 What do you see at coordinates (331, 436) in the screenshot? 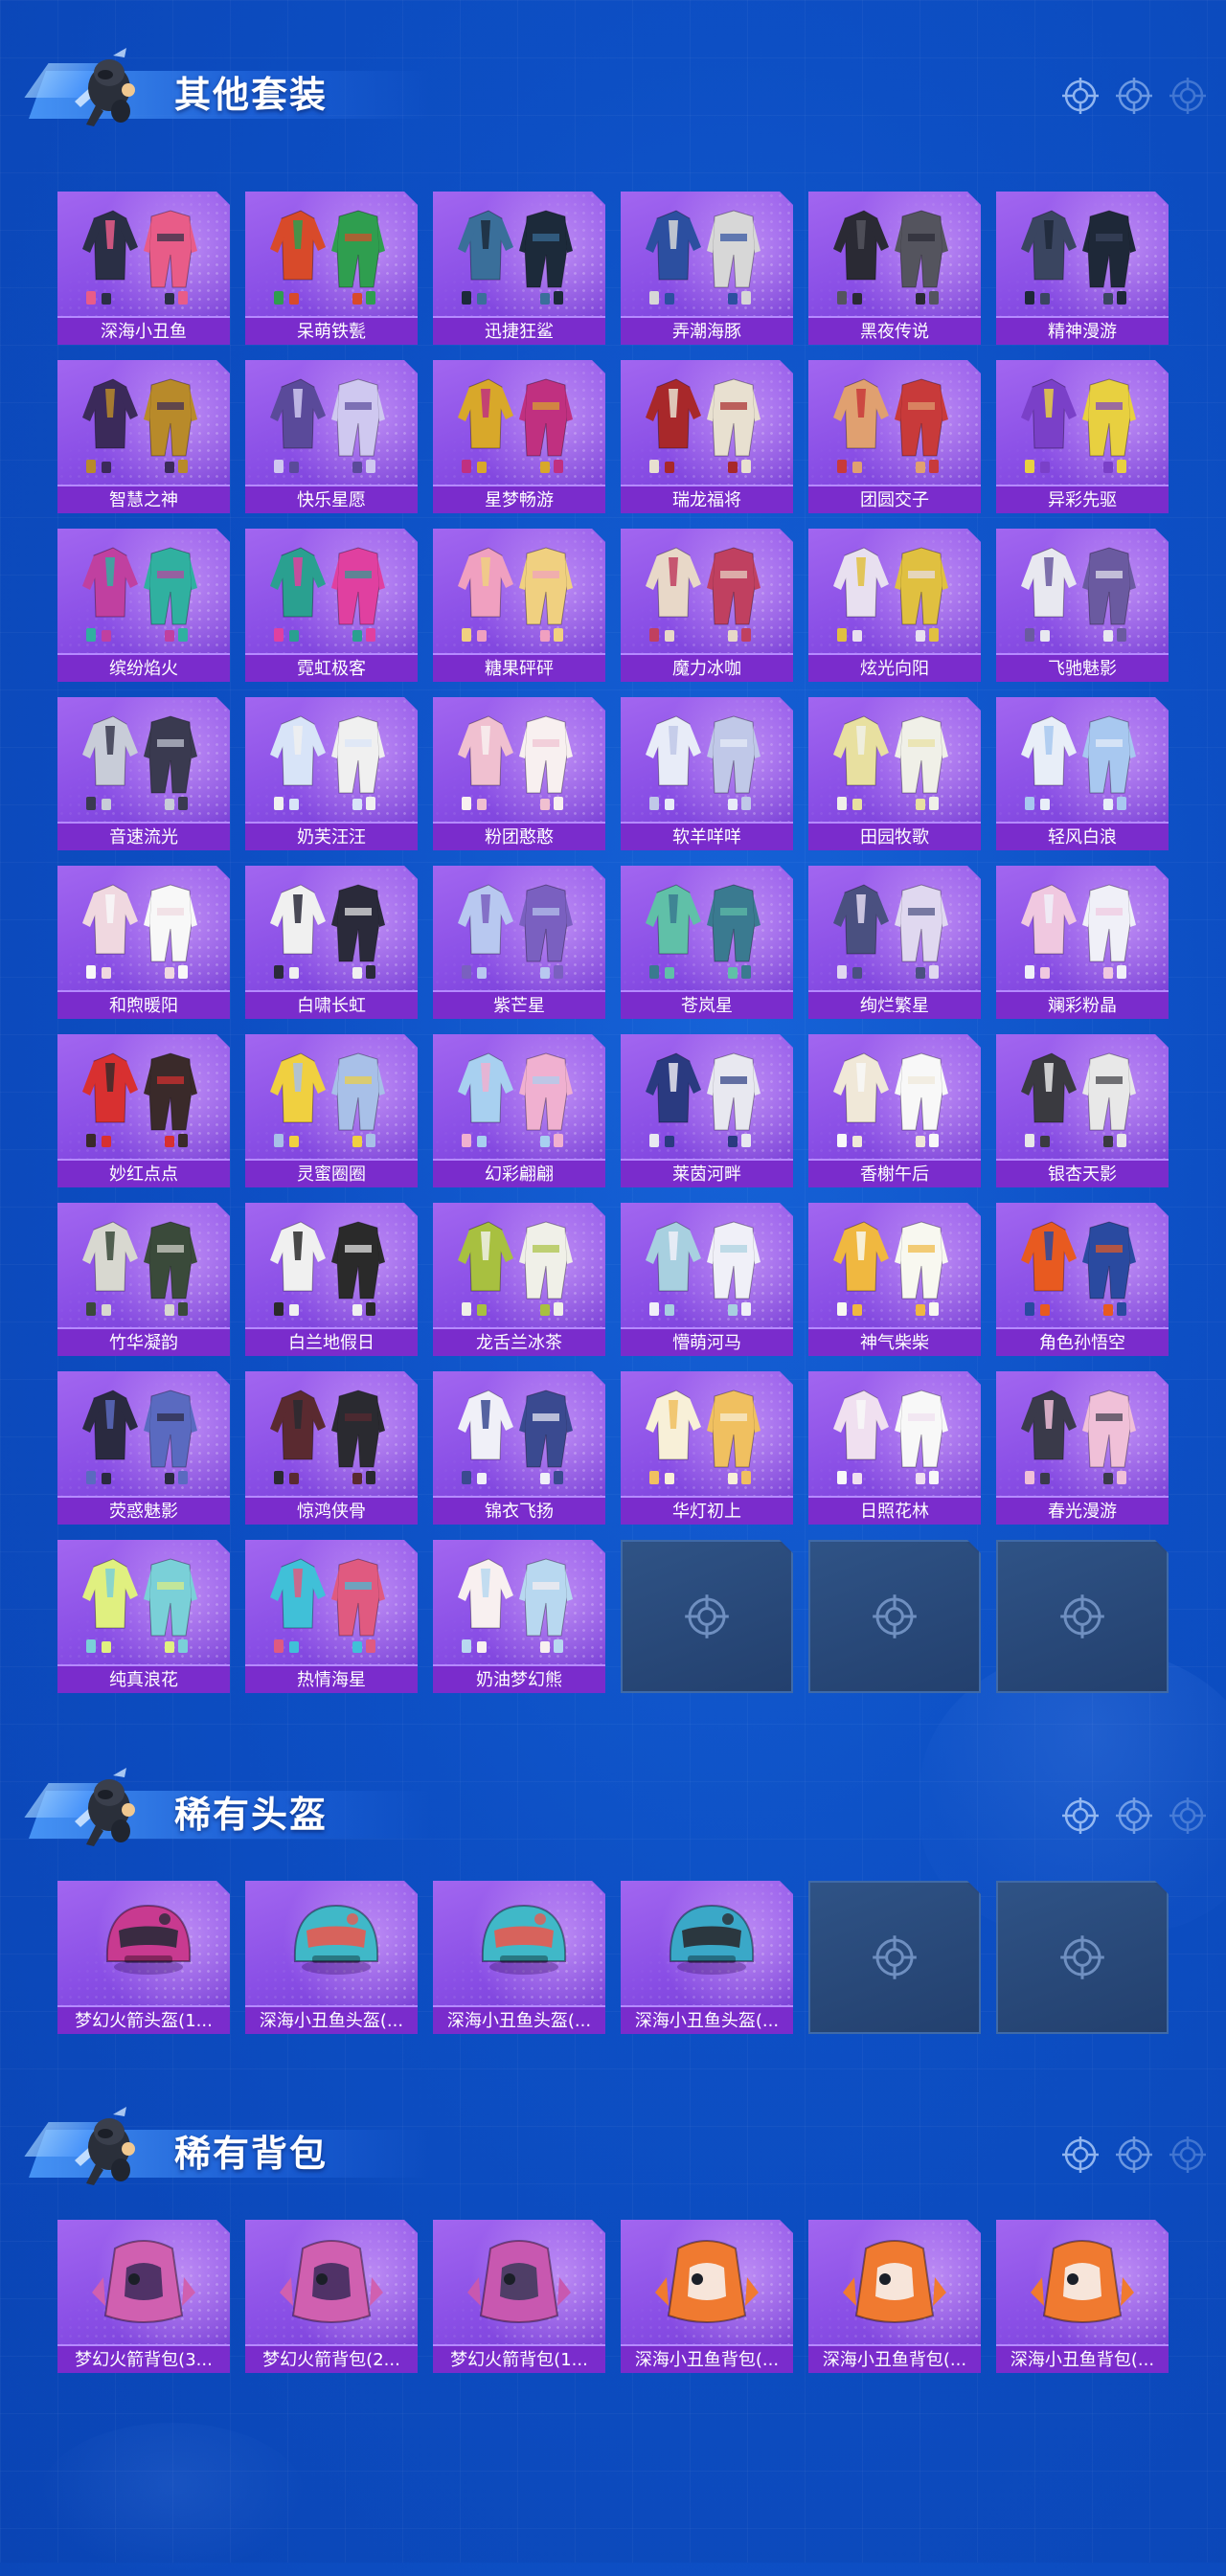
I see `item-card: 快乐星愿` at bounding box center [331, 436].